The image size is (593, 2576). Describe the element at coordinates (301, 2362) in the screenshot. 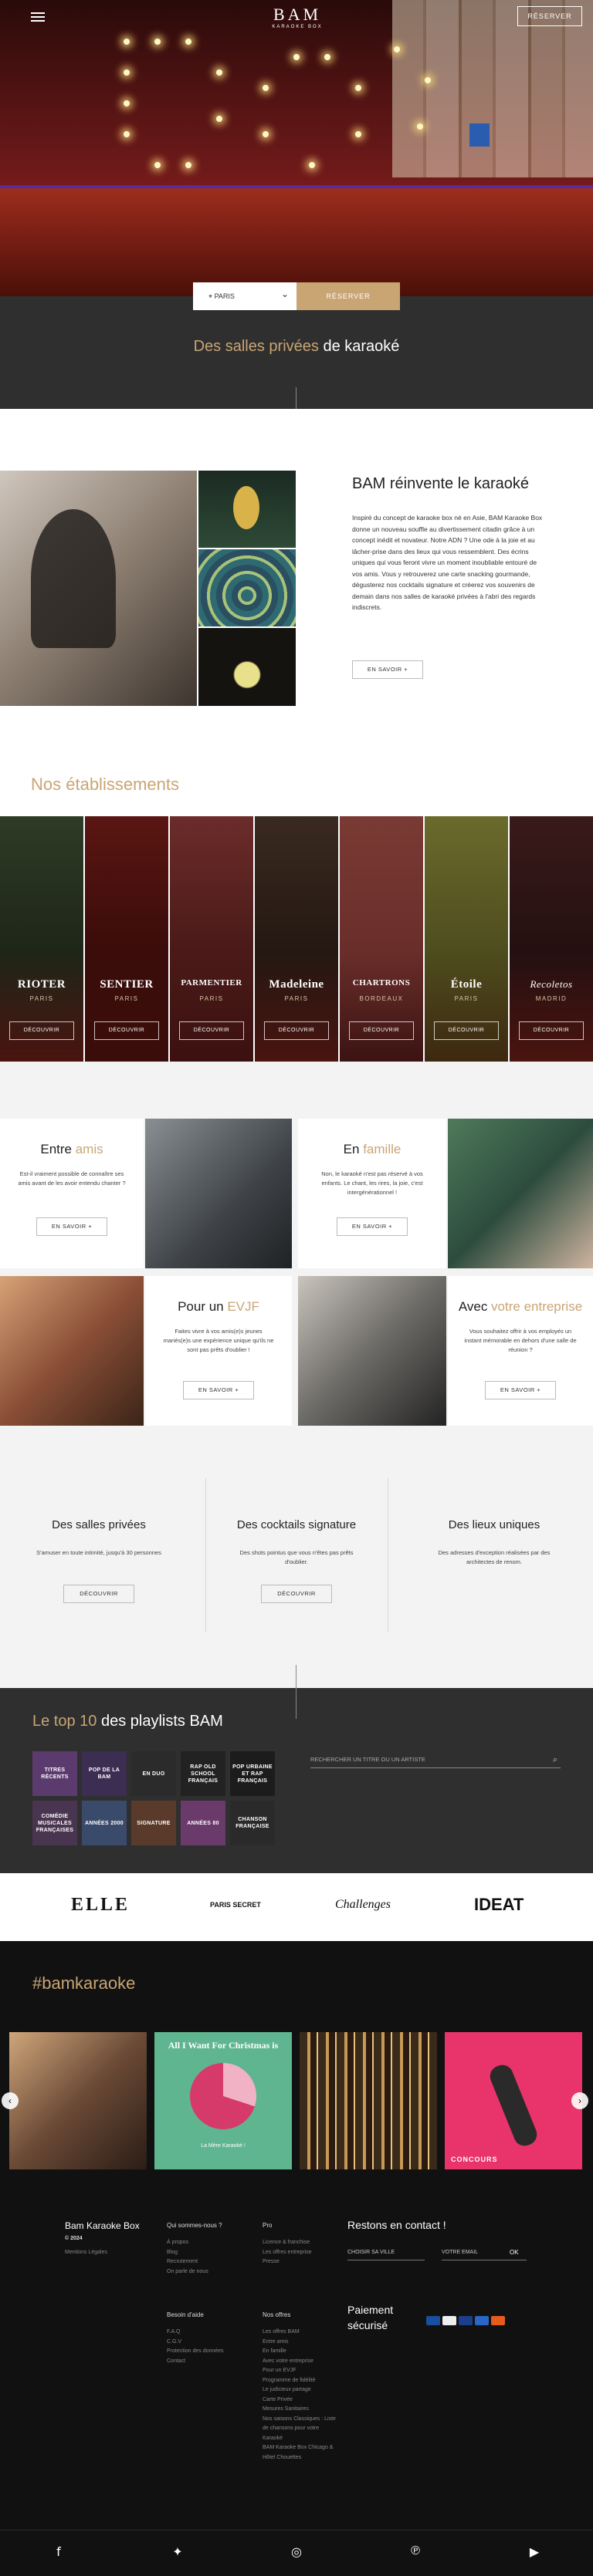

I see `footer-link: Avec votre entreprise` at that location.